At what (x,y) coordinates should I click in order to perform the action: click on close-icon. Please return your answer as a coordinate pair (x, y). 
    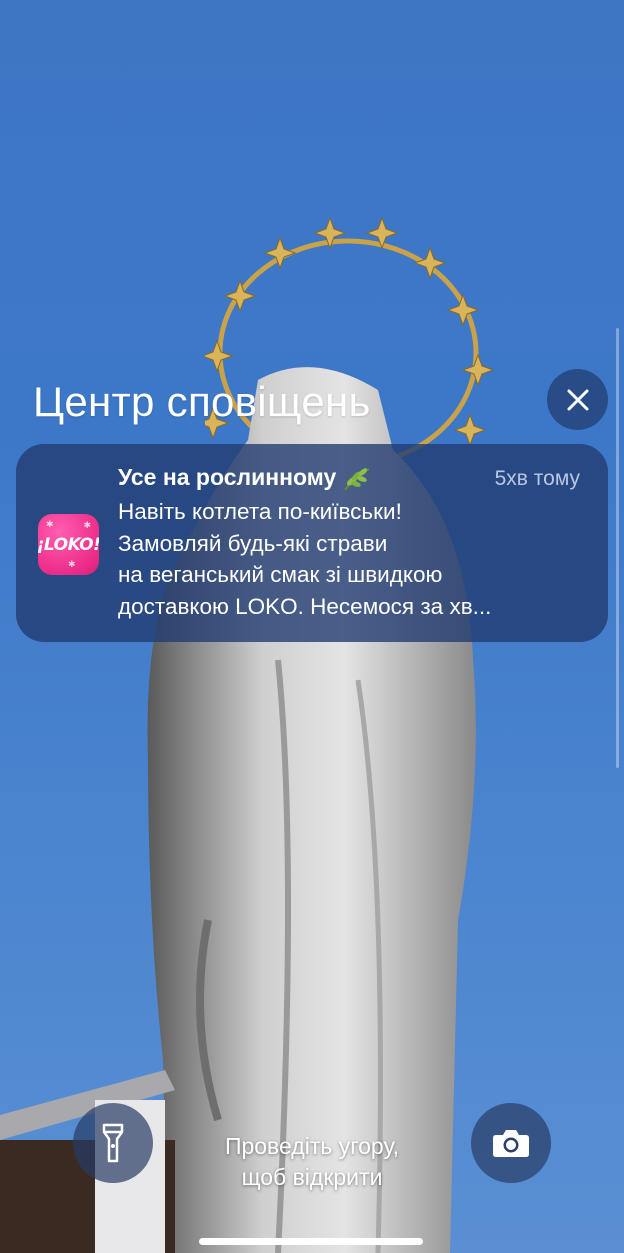
    Looking at the image, I should click on (577, 399).